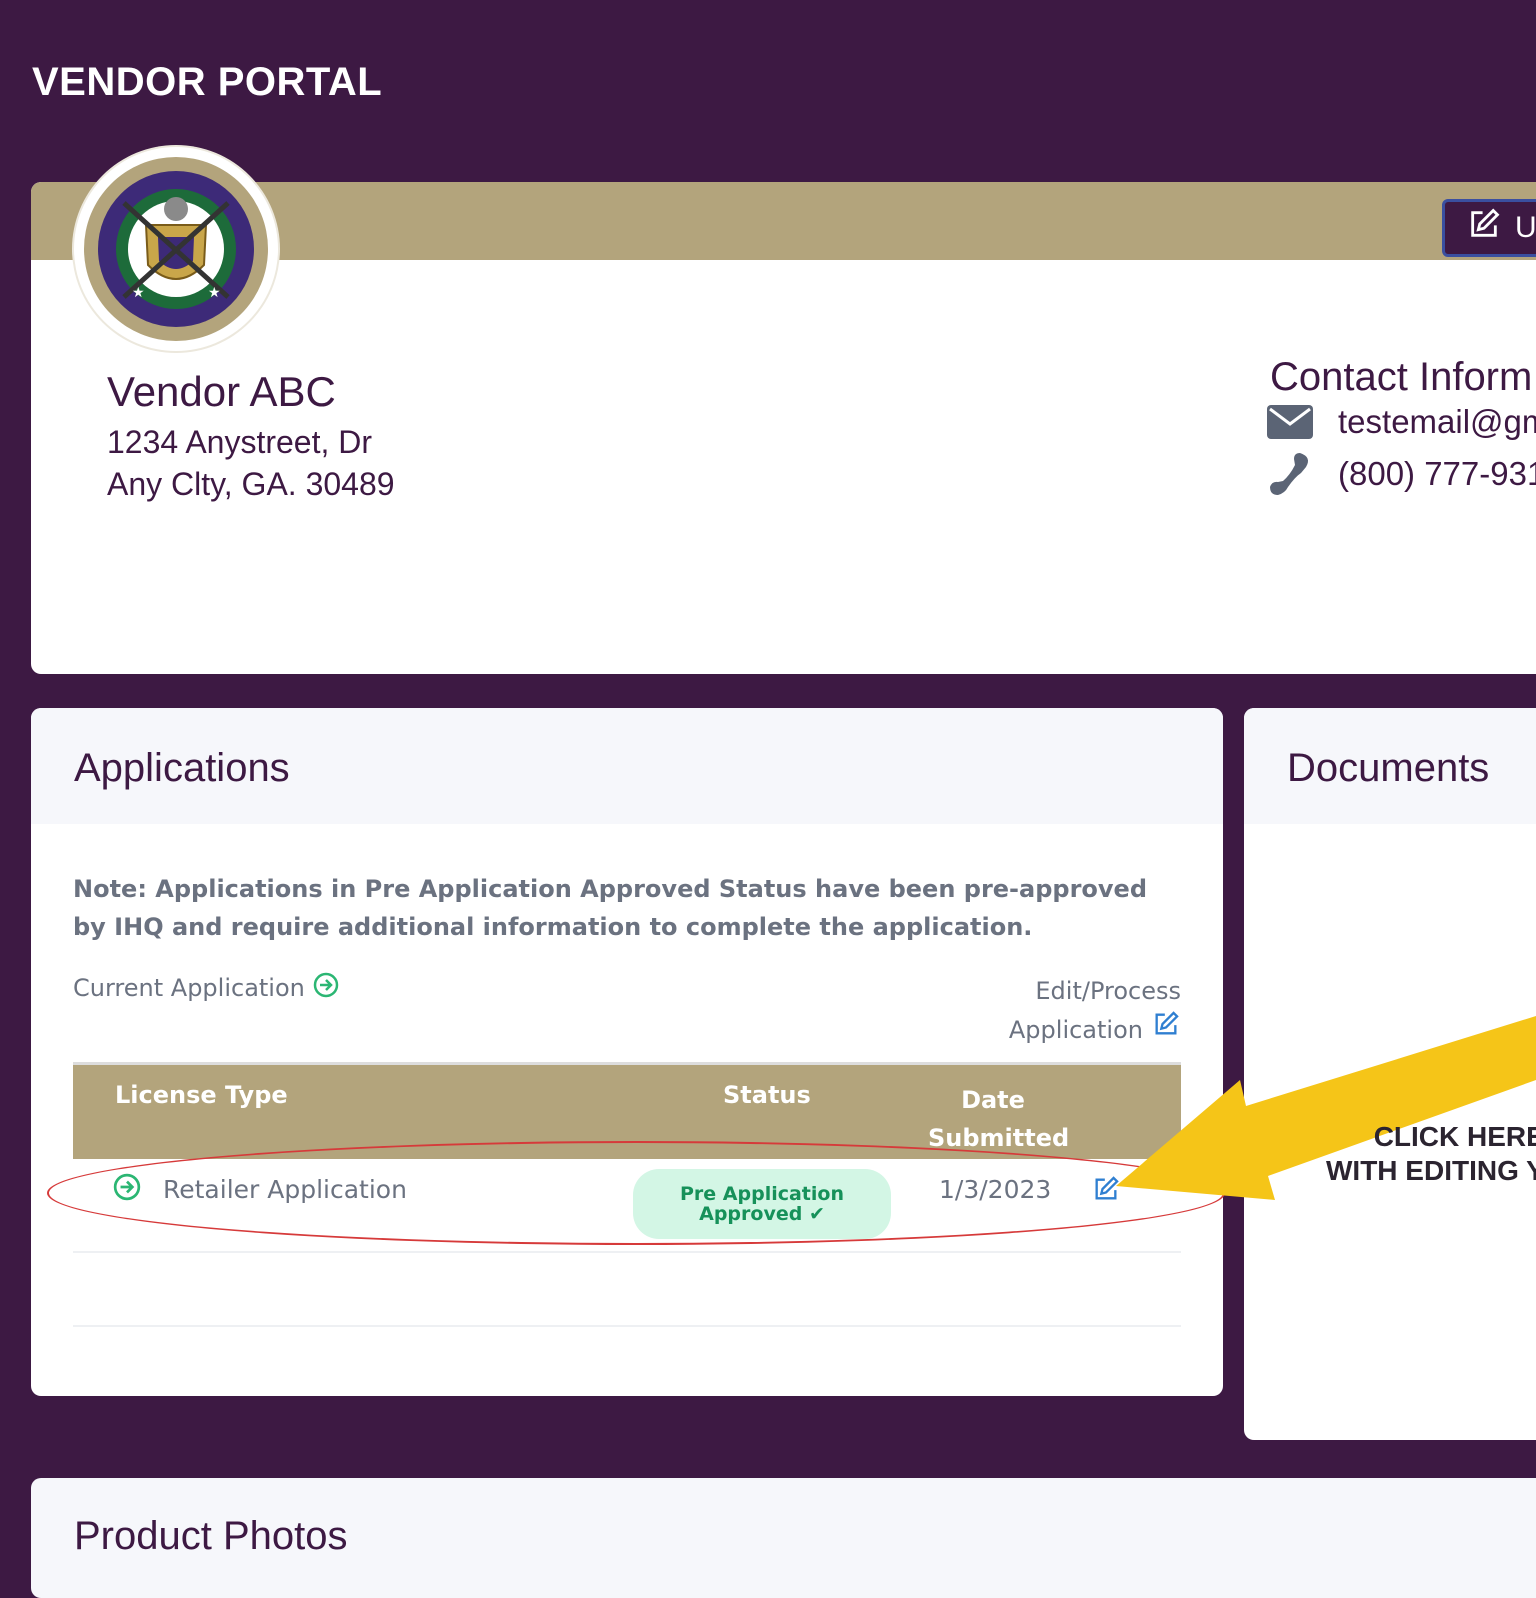 The width and height of the screenshot is (1536, 1598). I want to click on annotation-text: CLICK HERE WITH EDITING Y, so click(1431, 1154).